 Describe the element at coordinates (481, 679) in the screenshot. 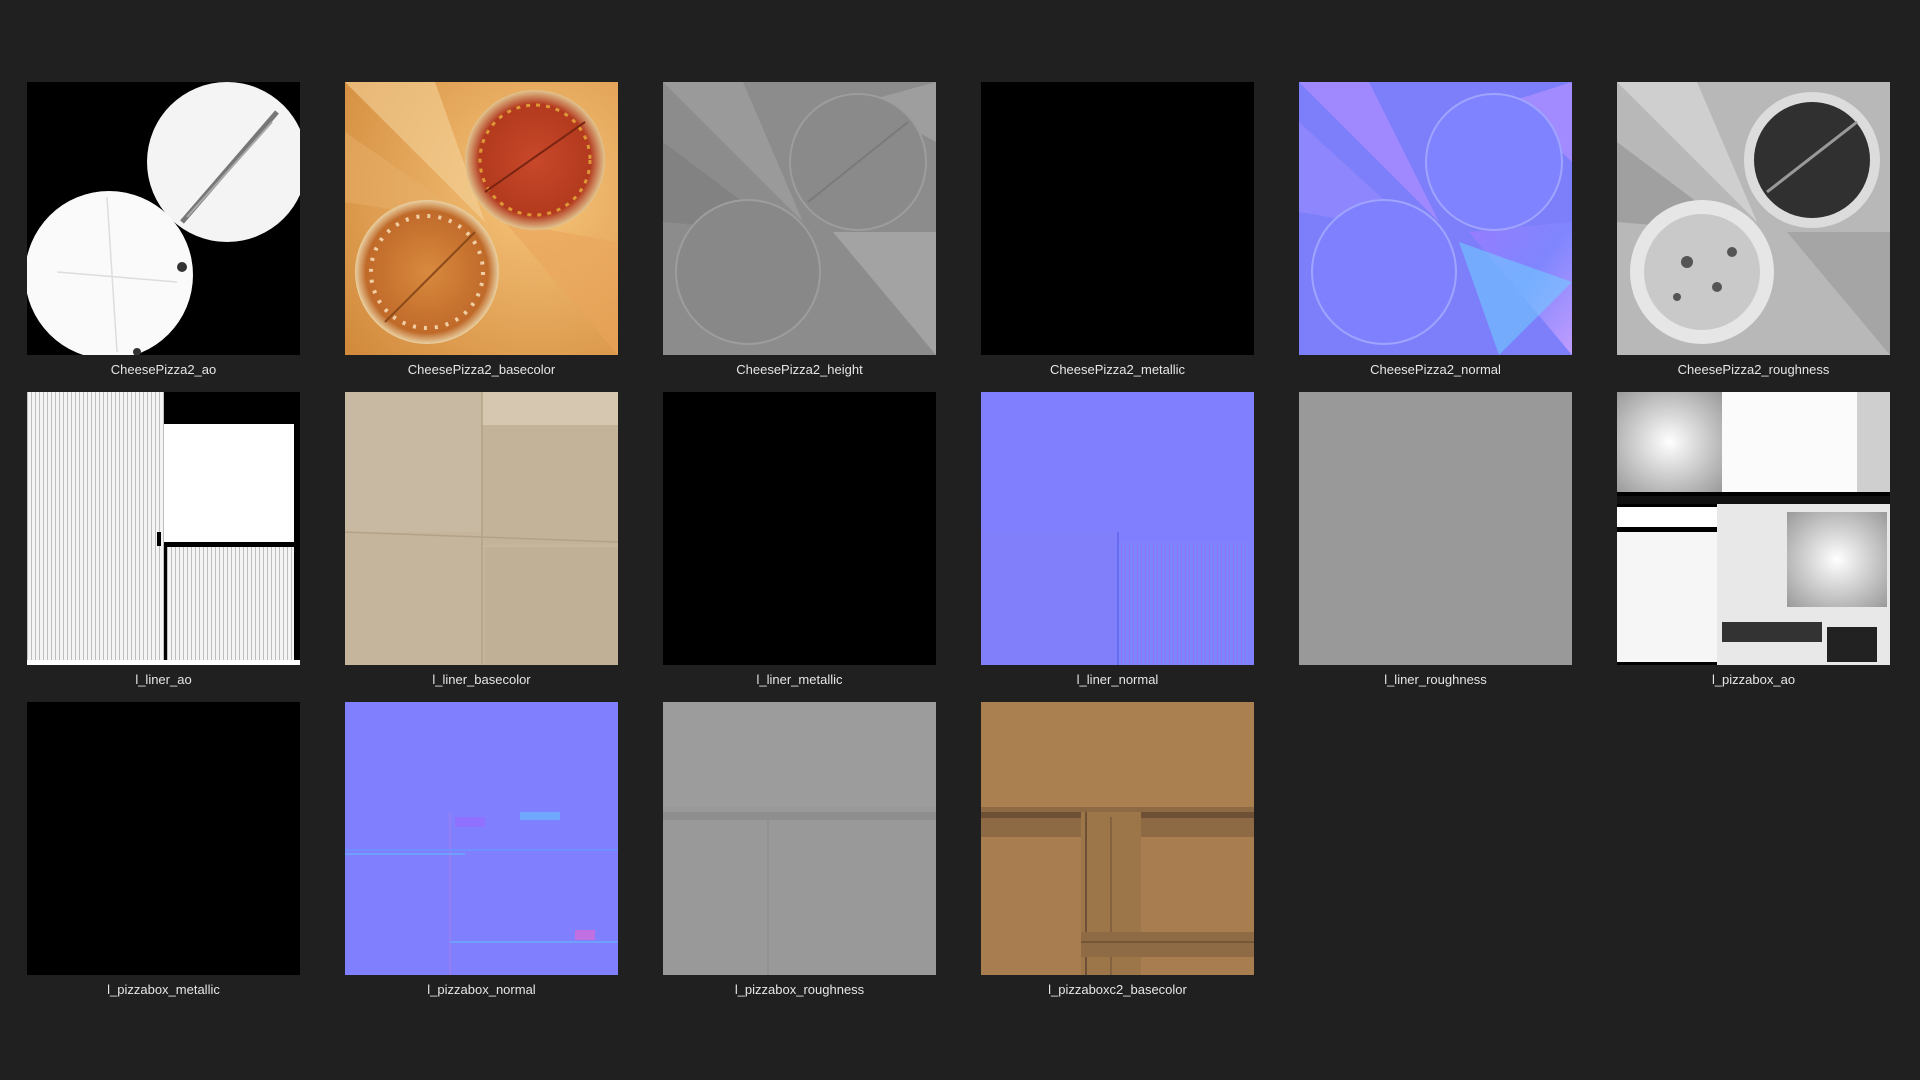

I see `file-name-label: l_liner_basecolor` at that location.